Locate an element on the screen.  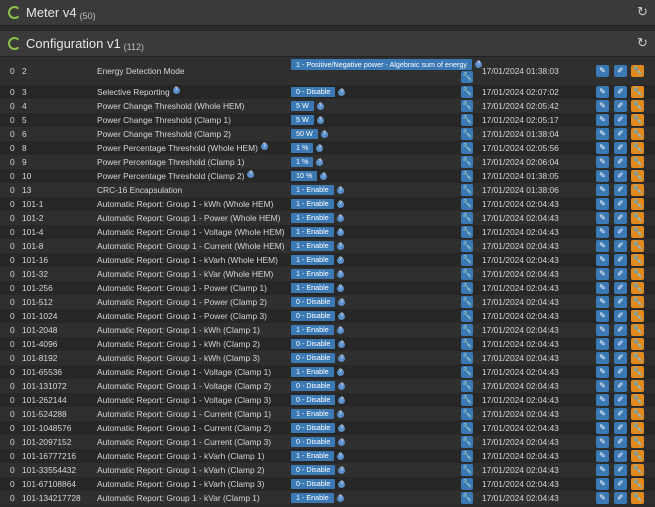
value-select: 5 W is located at coordinates (302, 106).